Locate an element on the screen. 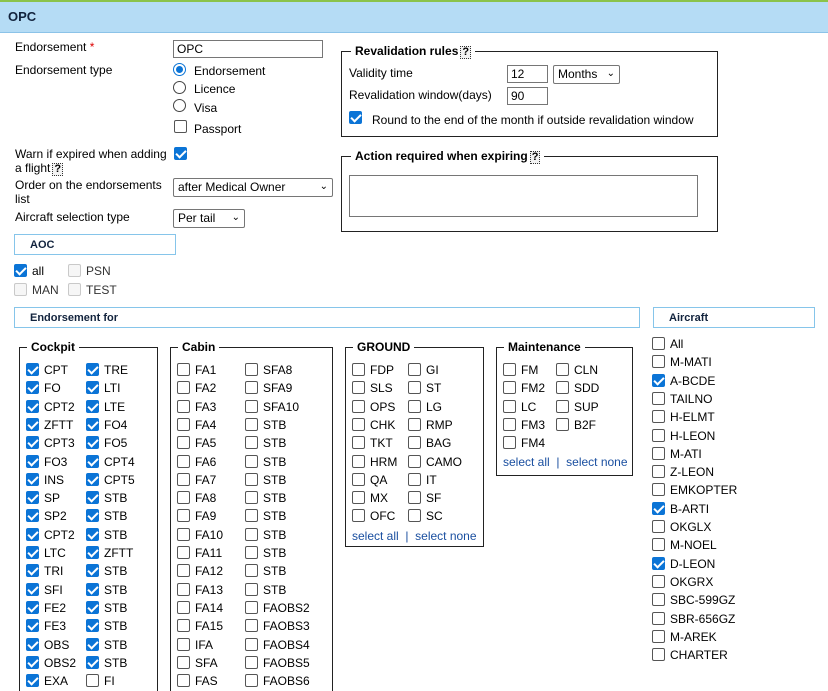  maintenance-select-all-link: select all is located at coordinates (526, 462).